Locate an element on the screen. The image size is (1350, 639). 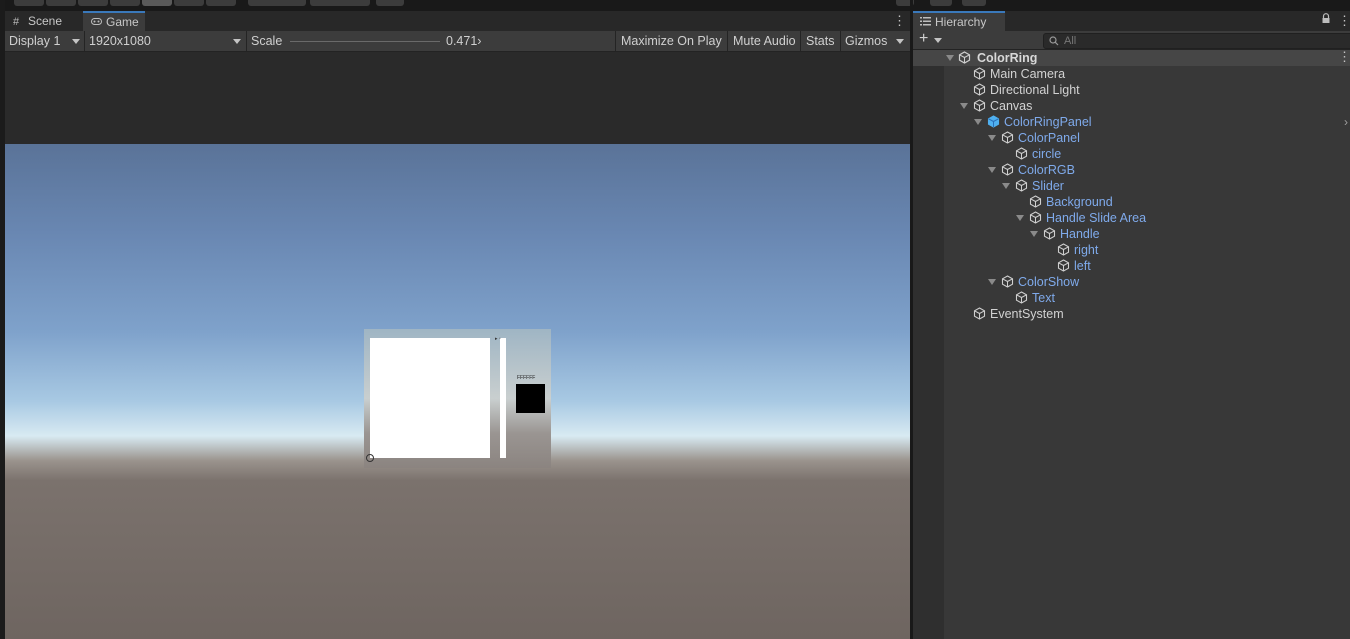
hierarchy-item: Text is located at coordinates (1131, 298).